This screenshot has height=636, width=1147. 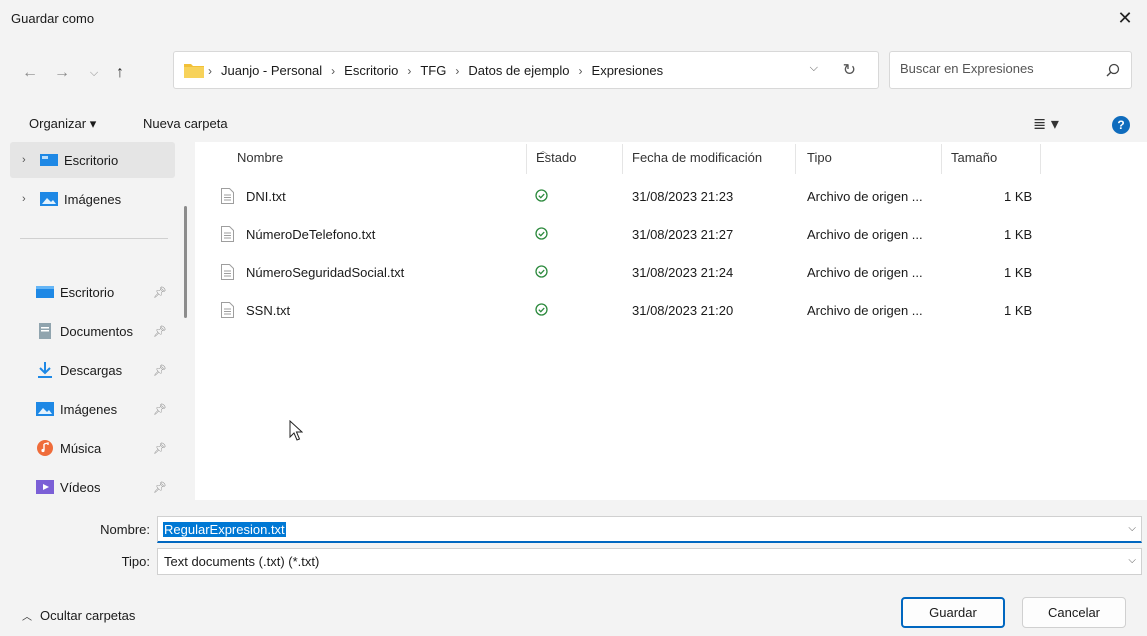 I want to click on file-name-value: RegularExpresion.txt, so click(x=224, y=529).